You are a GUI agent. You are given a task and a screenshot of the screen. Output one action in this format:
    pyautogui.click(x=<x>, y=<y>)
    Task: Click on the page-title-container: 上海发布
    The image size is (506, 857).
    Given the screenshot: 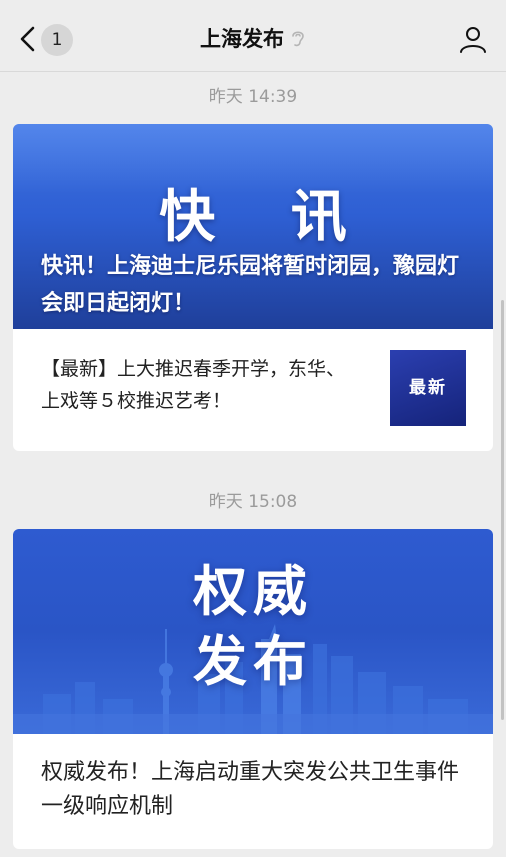 What is the action you would take?
    pyautogui.click(x=253, y=38)
    